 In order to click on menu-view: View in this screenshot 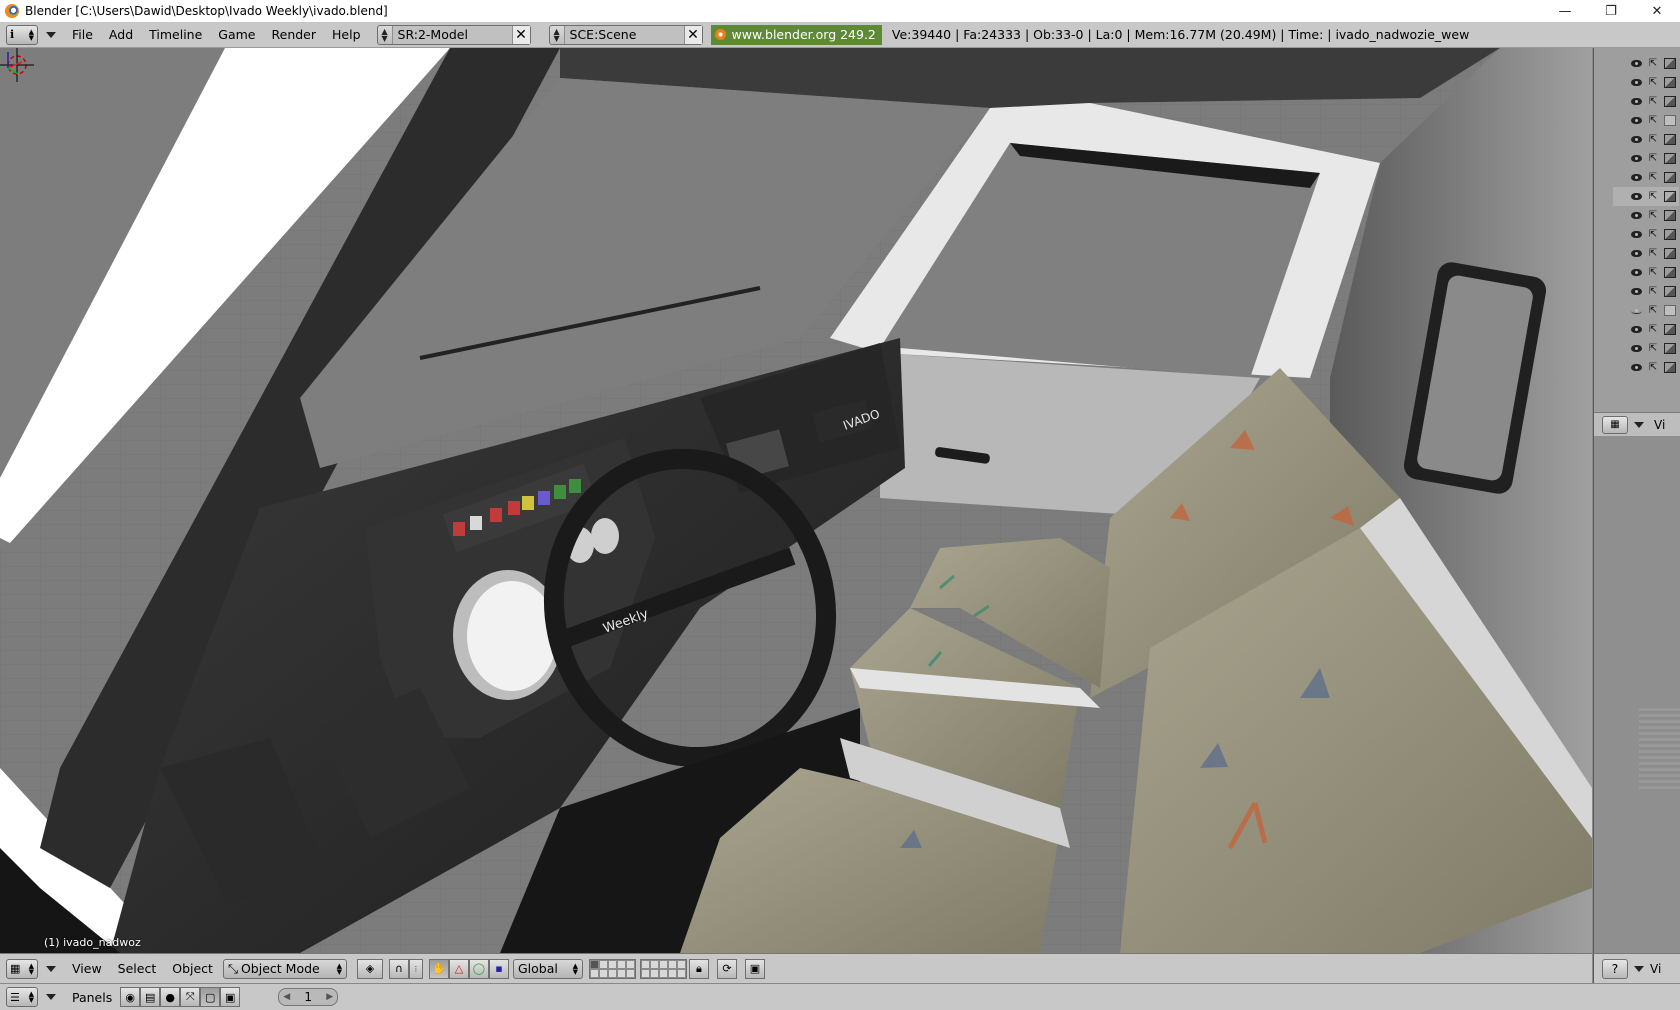, I will do `click(87, 968)`.